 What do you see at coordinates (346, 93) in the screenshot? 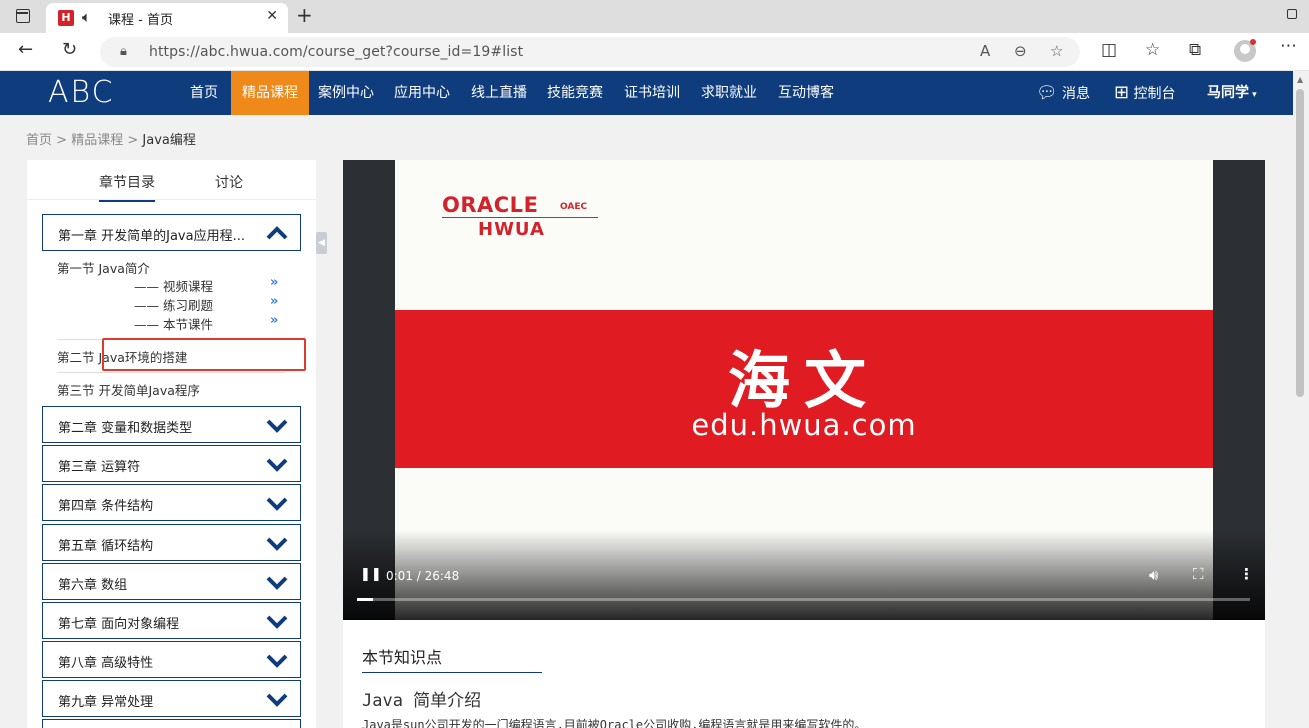
I see `nav-cases: 案例中心` at bounding box center [346, 93].